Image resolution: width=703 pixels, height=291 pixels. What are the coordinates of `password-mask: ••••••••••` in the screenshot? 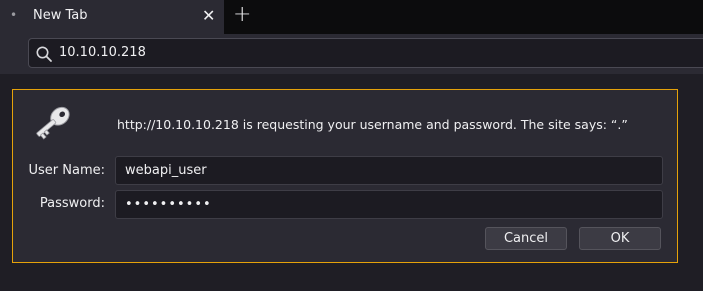 It's located at (168, 204).